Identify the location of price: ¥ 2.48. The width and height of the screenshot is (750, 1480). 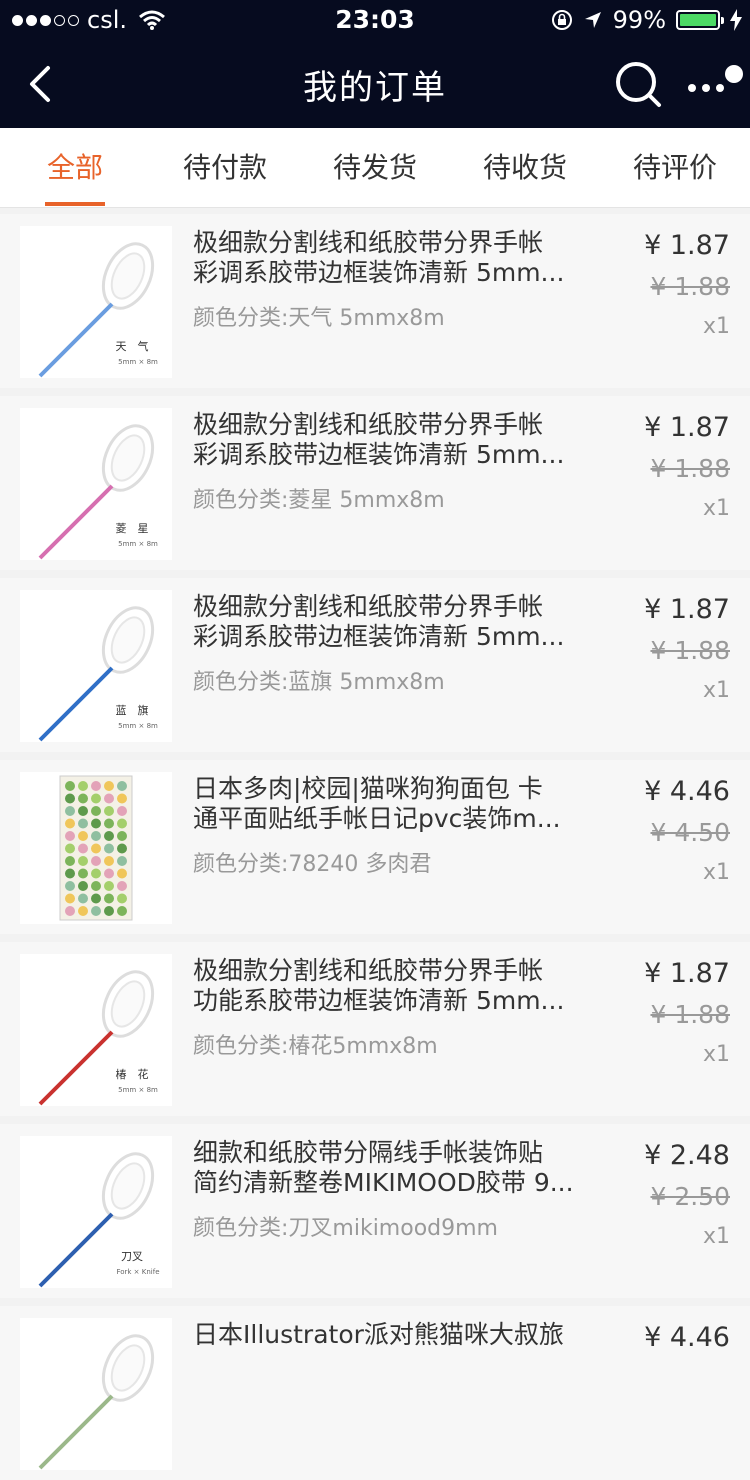
(687, 1155).